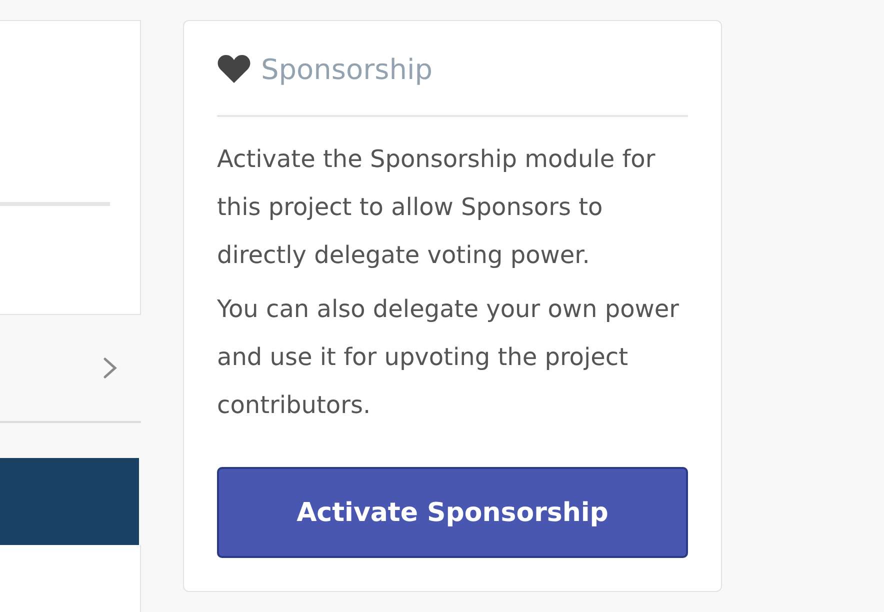  What do you see at coordinates (347, 69) in the screenshot?
I see `card-title: Sponsorship` at bounding box center [347, 69].